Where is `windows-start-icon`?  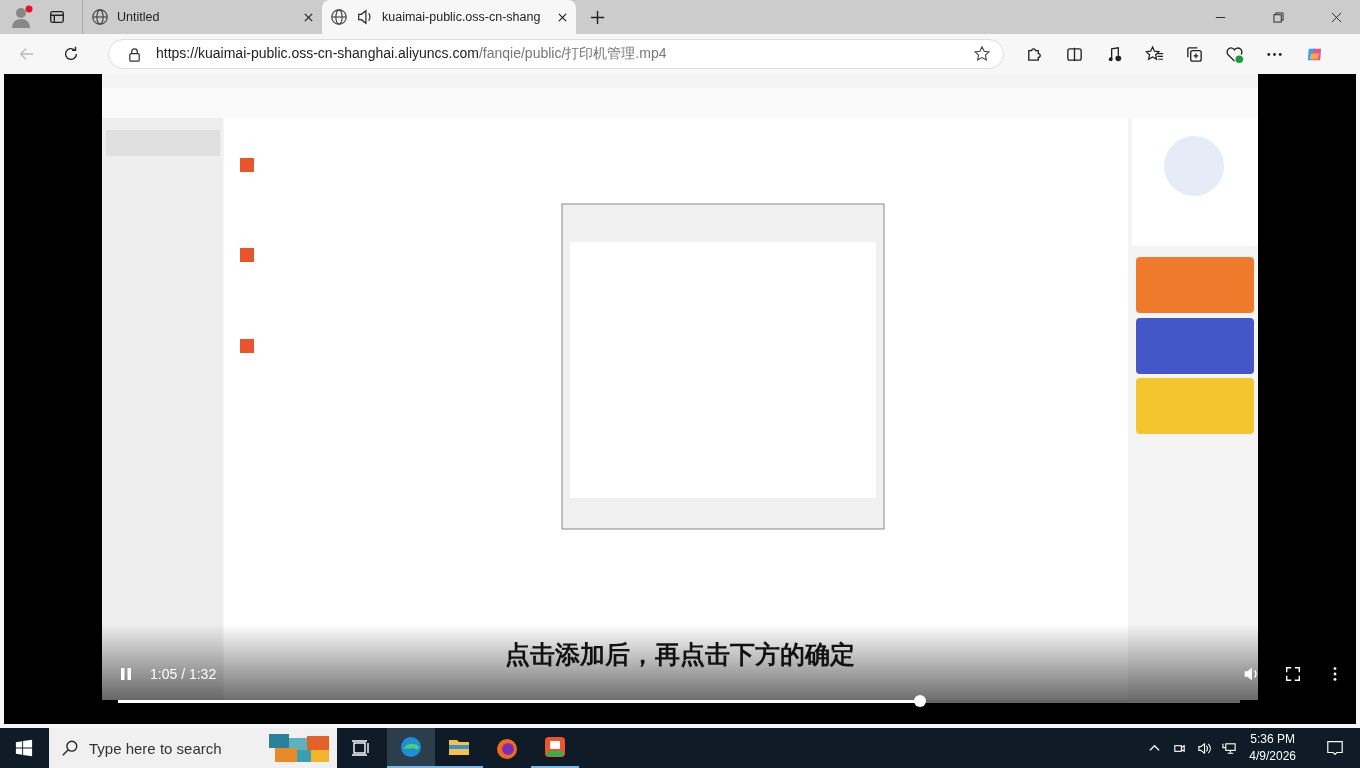
windows-start-icon is located at coordinates (24, 748).